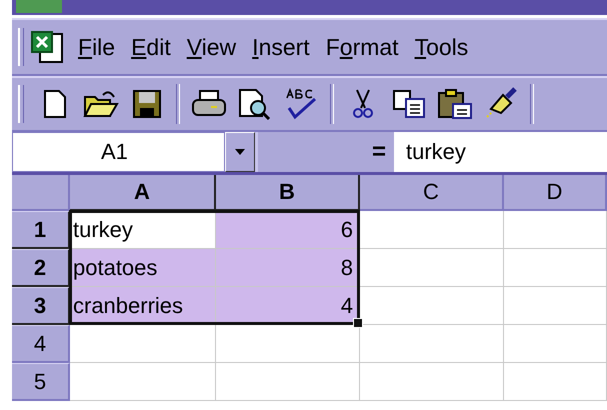 The width and height of the screenshot is (607, 410). Describe the element at coordinates (41, 344) in the screenshot. I see `row-header: 4` at that location.